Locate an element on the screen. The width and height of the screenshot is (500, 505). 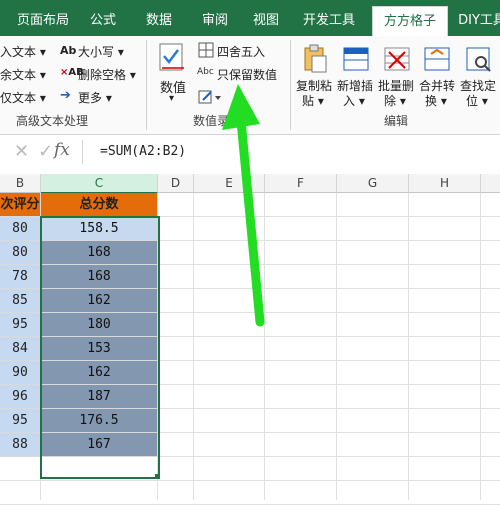
formula-divider is located at coordinates (82, 152).